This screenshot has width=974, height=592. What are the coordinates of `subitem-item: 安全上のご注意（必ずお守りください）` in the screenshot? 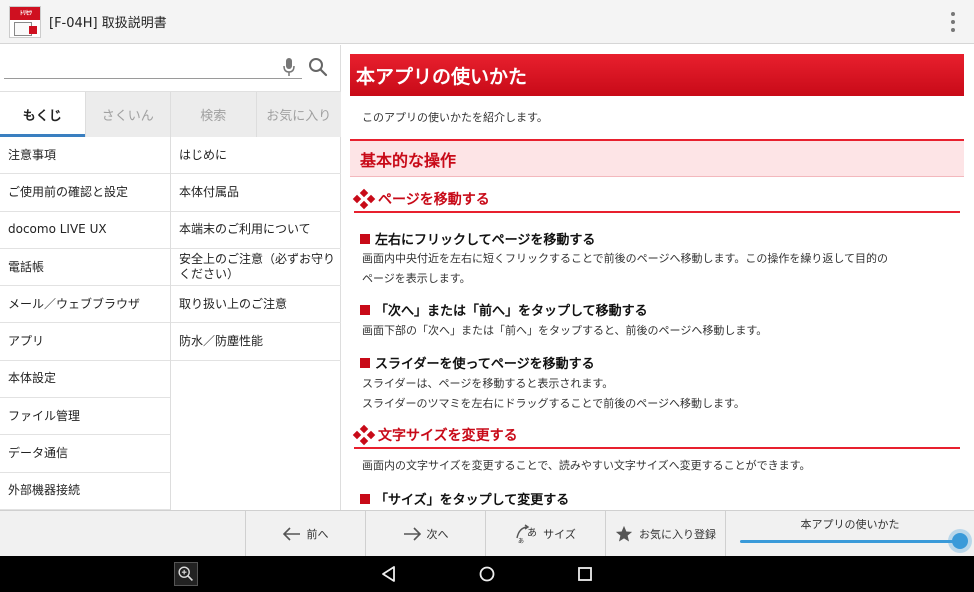 It's located at (256, 268).